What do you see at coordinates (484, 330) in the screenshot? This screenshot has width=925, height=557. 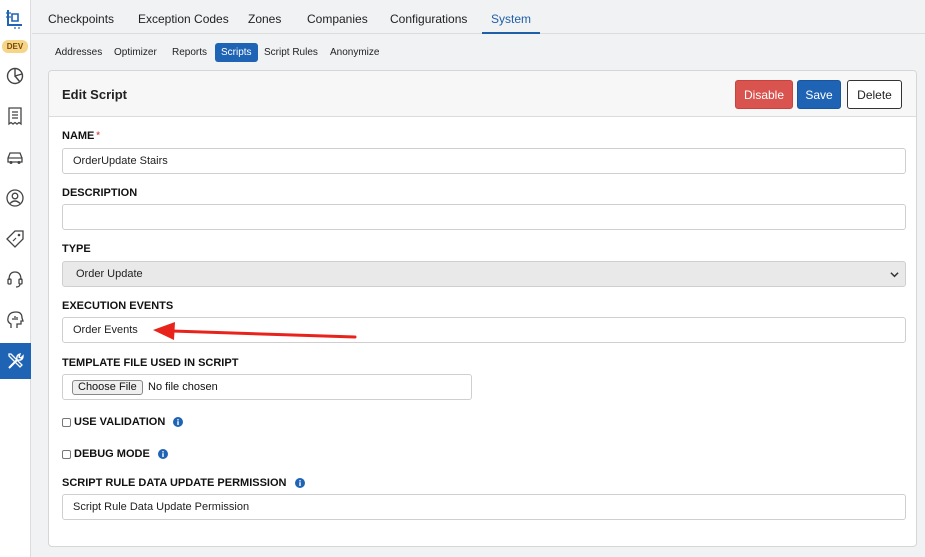 I see `execution-events-field: Order Events` at bounding box center [484, 330].